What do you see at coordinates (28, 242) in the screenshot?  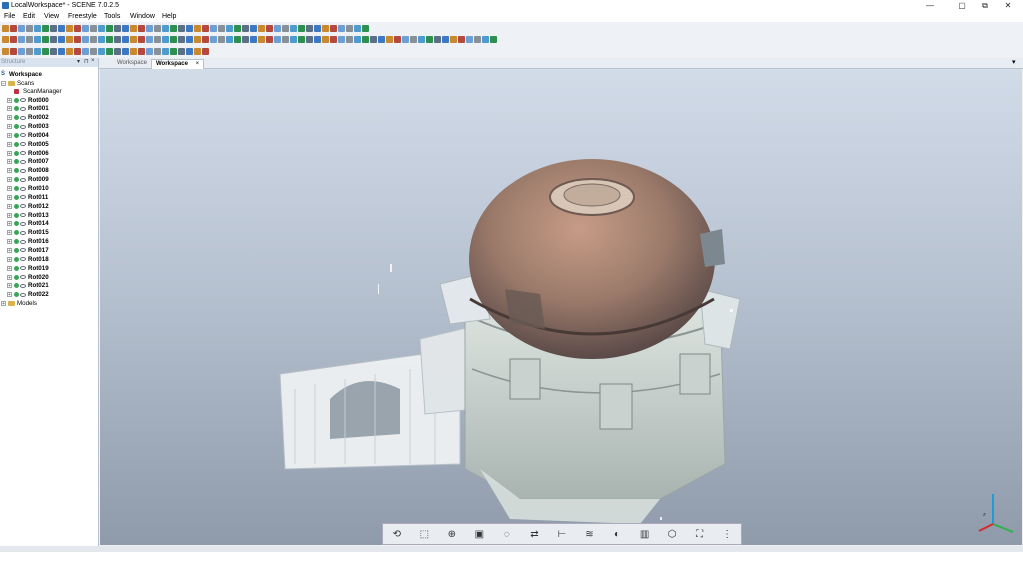 I see `tree-scan-item: + Rot016` at bounding box center [28, 242].